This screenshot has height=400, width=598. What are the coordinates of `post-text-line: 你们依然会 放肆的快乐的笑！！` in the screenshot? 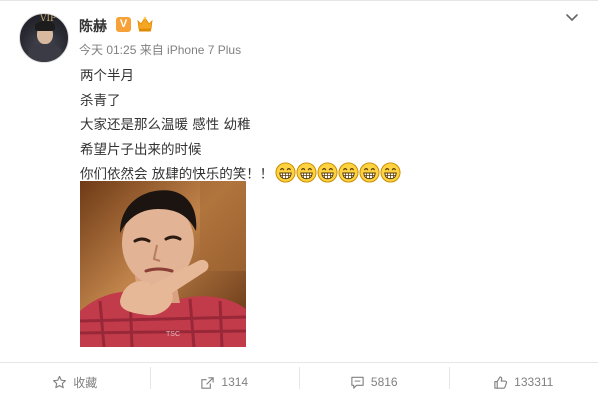 It's located at (177, 174).